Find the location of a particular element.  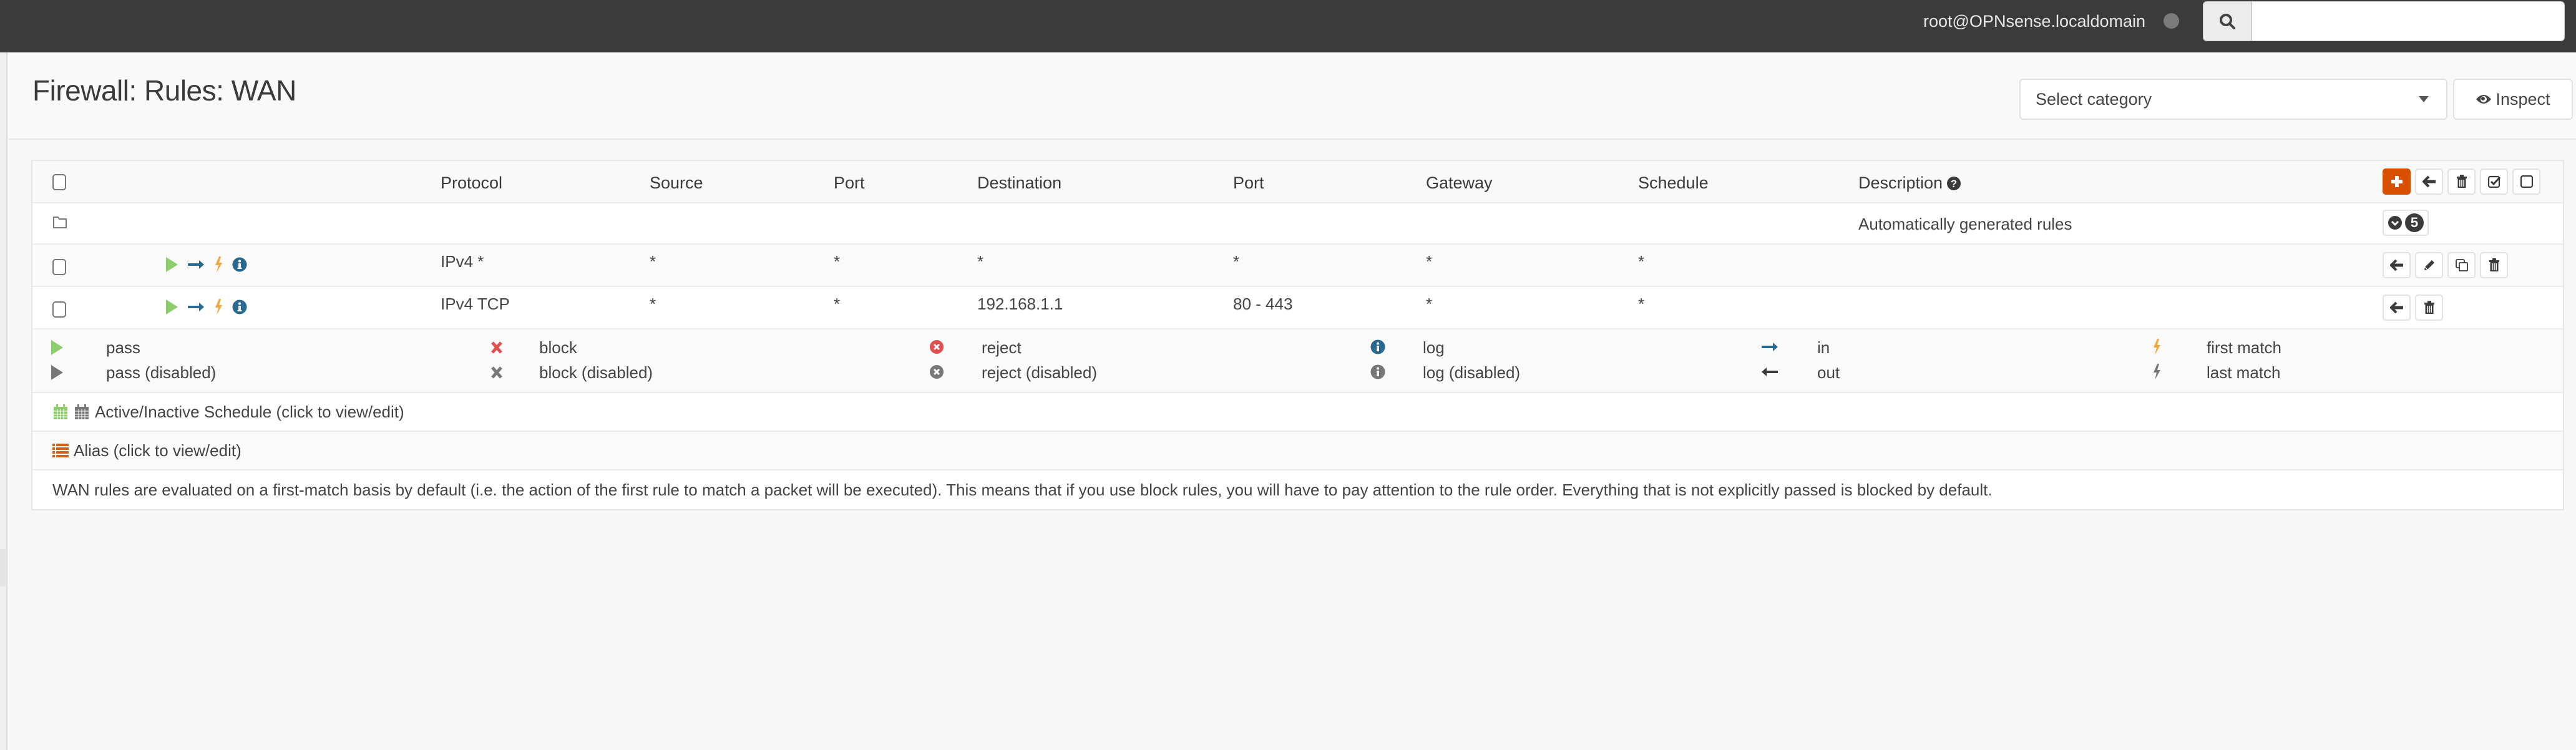

legend-block-disabled: block (disabled) is located at coordinates (571, 372).